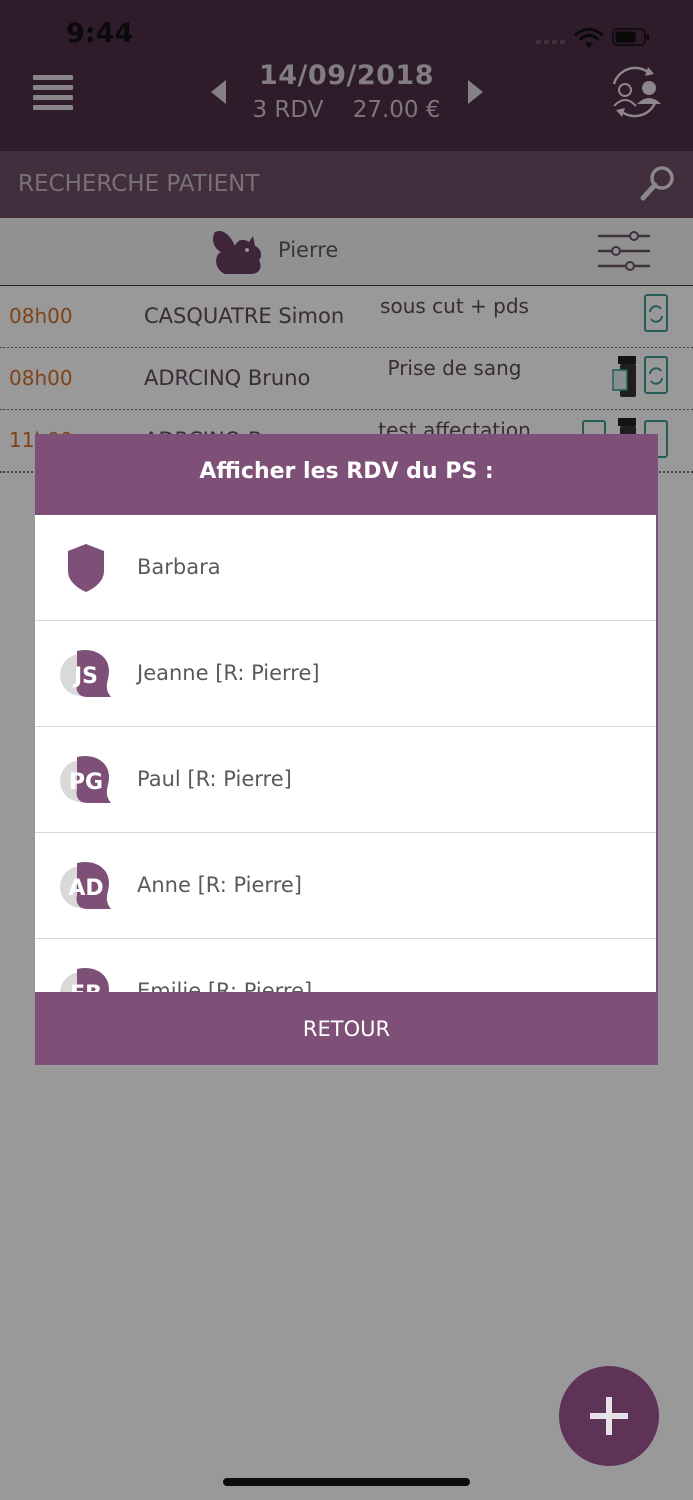 This screenshot has height=1500, width=693. I want to click on ps-option-label: Emilie [R: Pierre], so click(225, 985).